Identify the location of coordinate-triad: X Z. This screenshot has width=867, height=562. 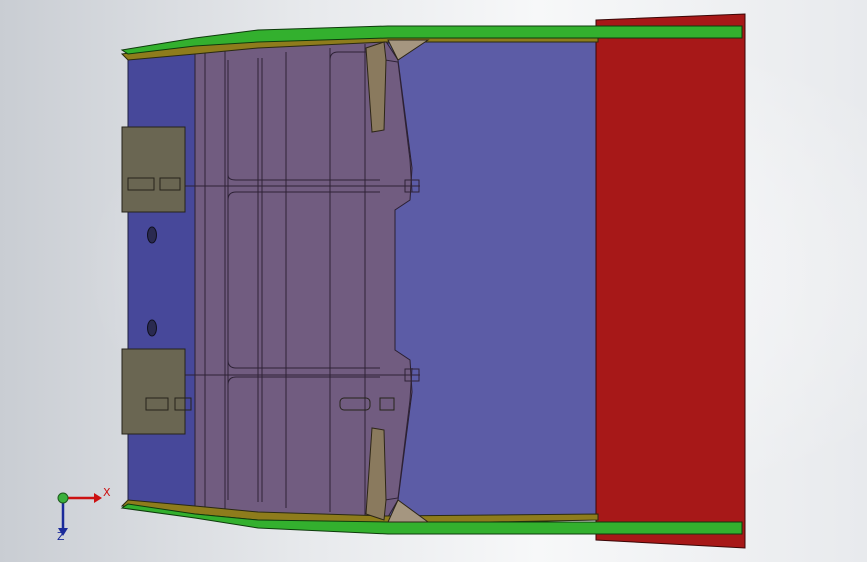
(83, 513).